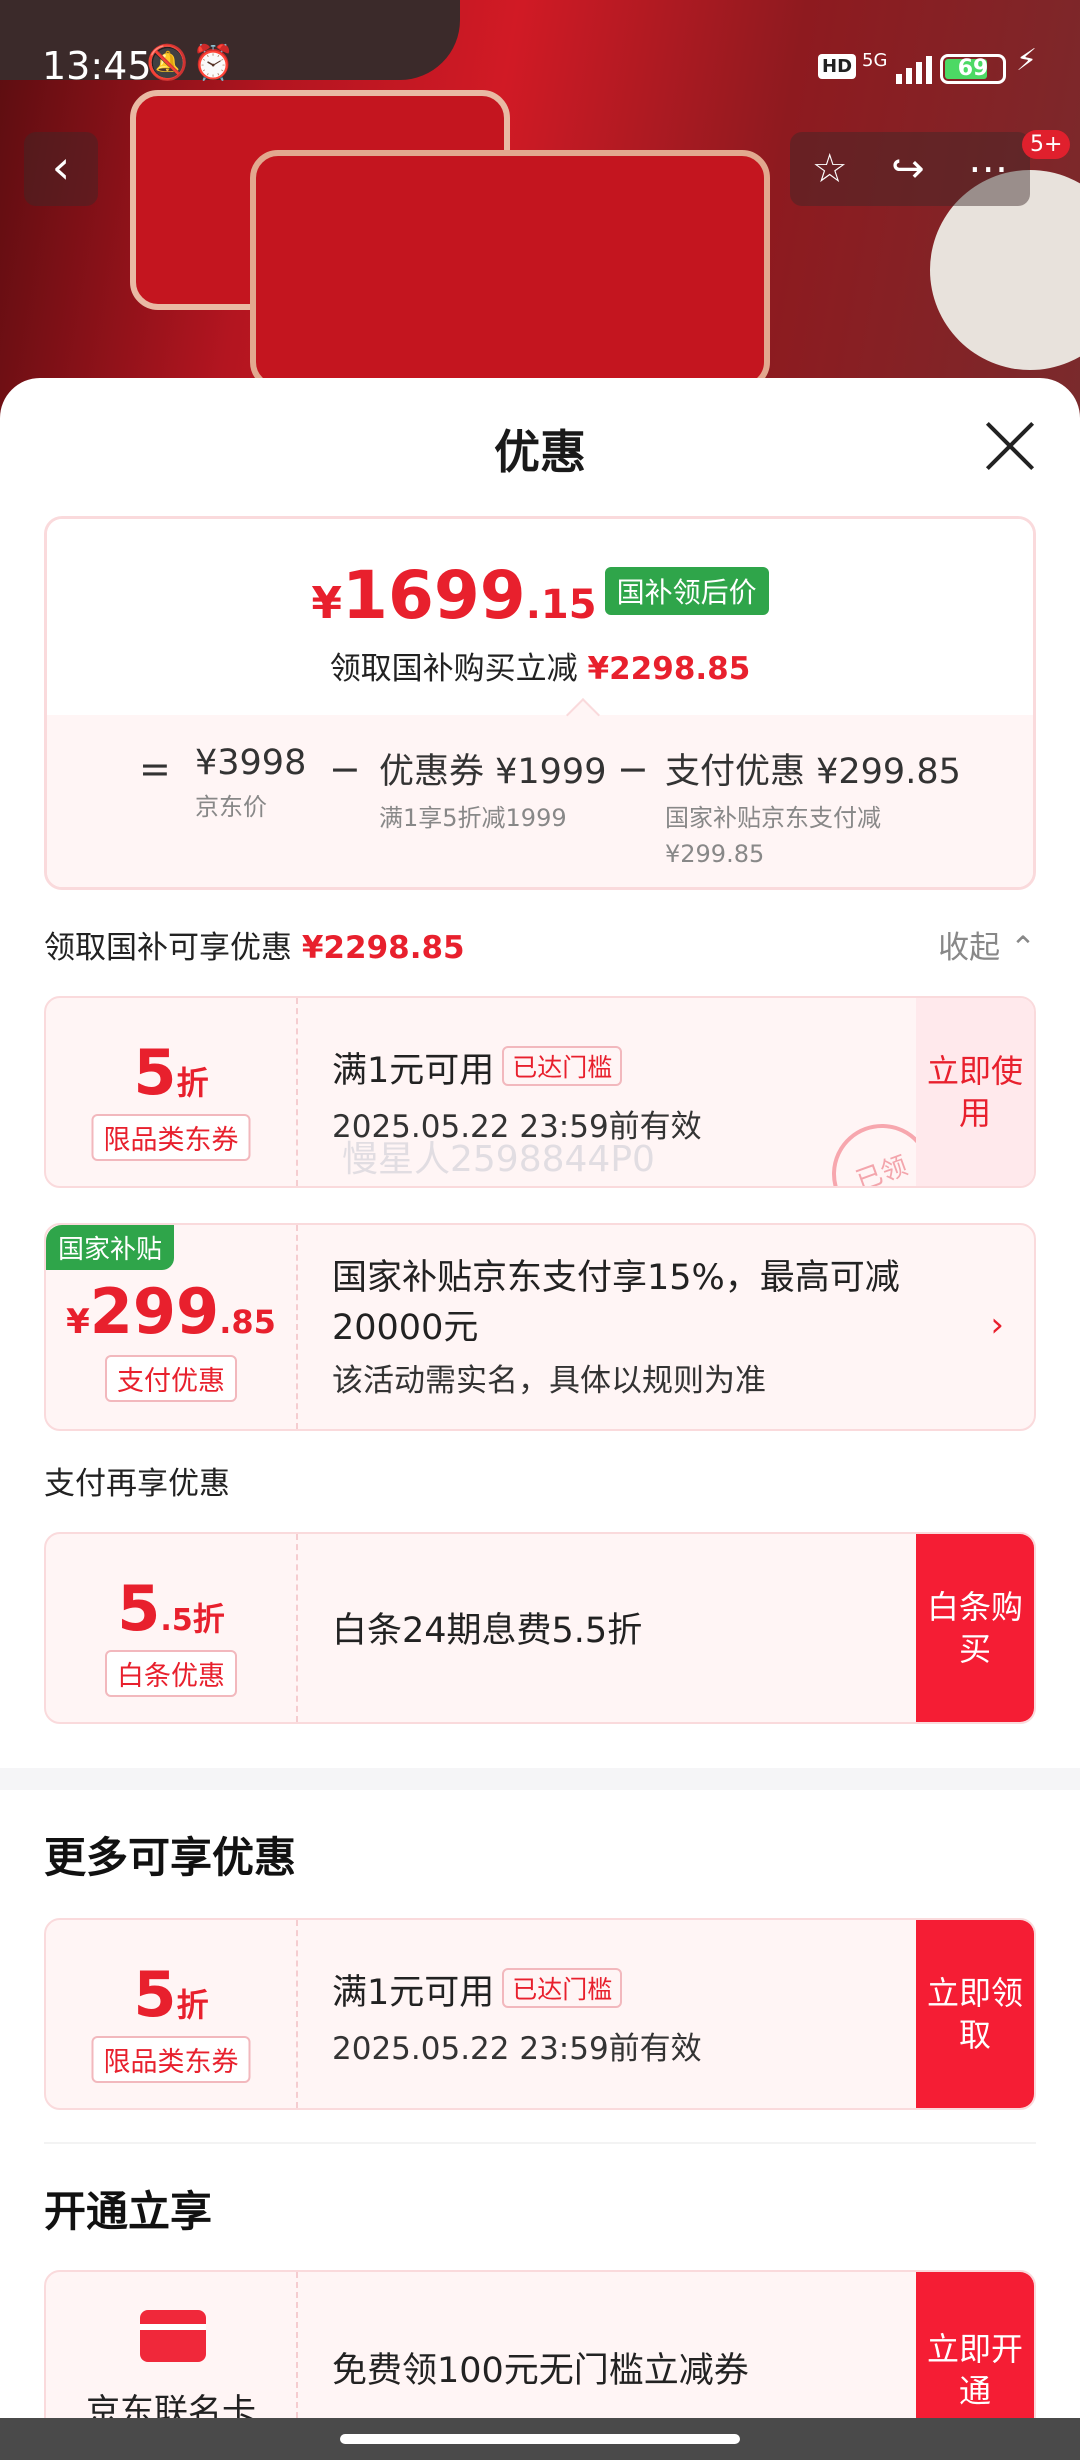  Describe the element at coordinates (517, 2049) in the screenshot. I see `coupon-expiry: 2025.05.22 23:59前有效` at that location.